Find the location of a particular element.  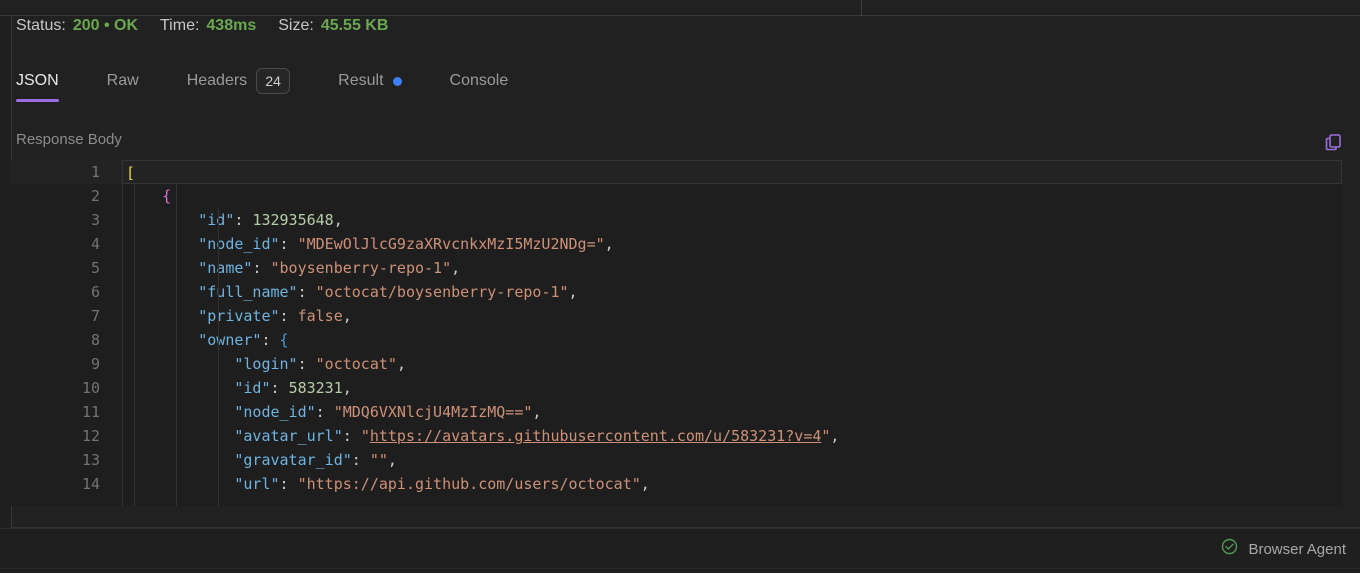

code-line: 1[ is located at coordinates (676, 172).